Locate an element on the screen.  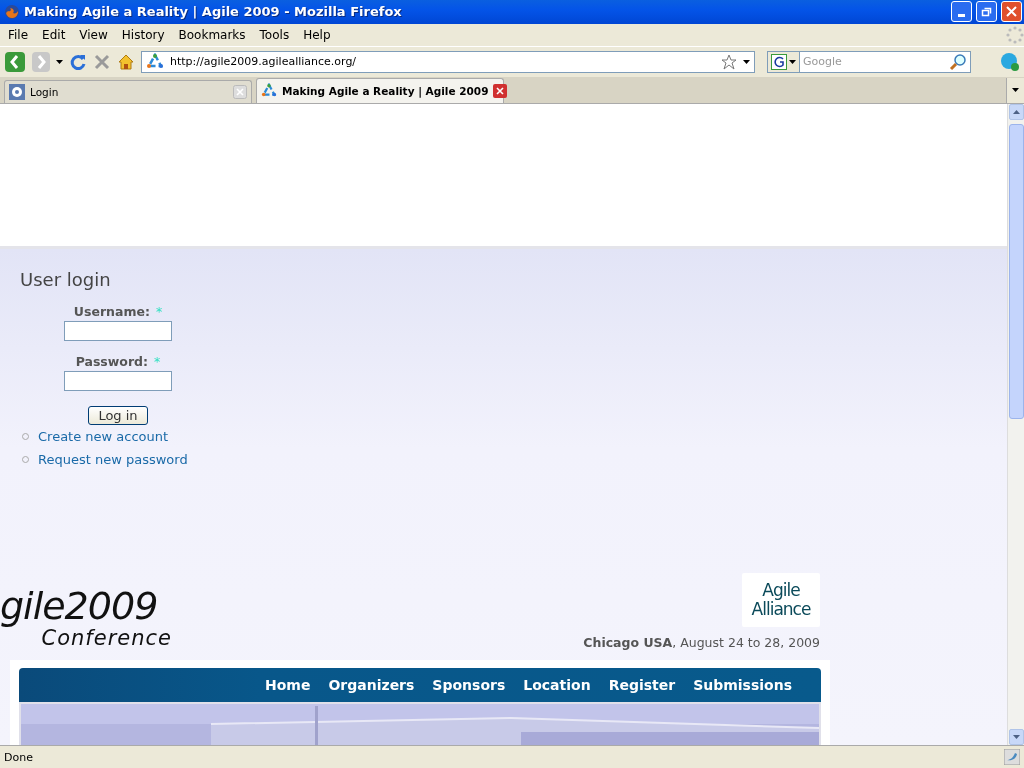
nav-link: Register is located at coordinates (642, 684).